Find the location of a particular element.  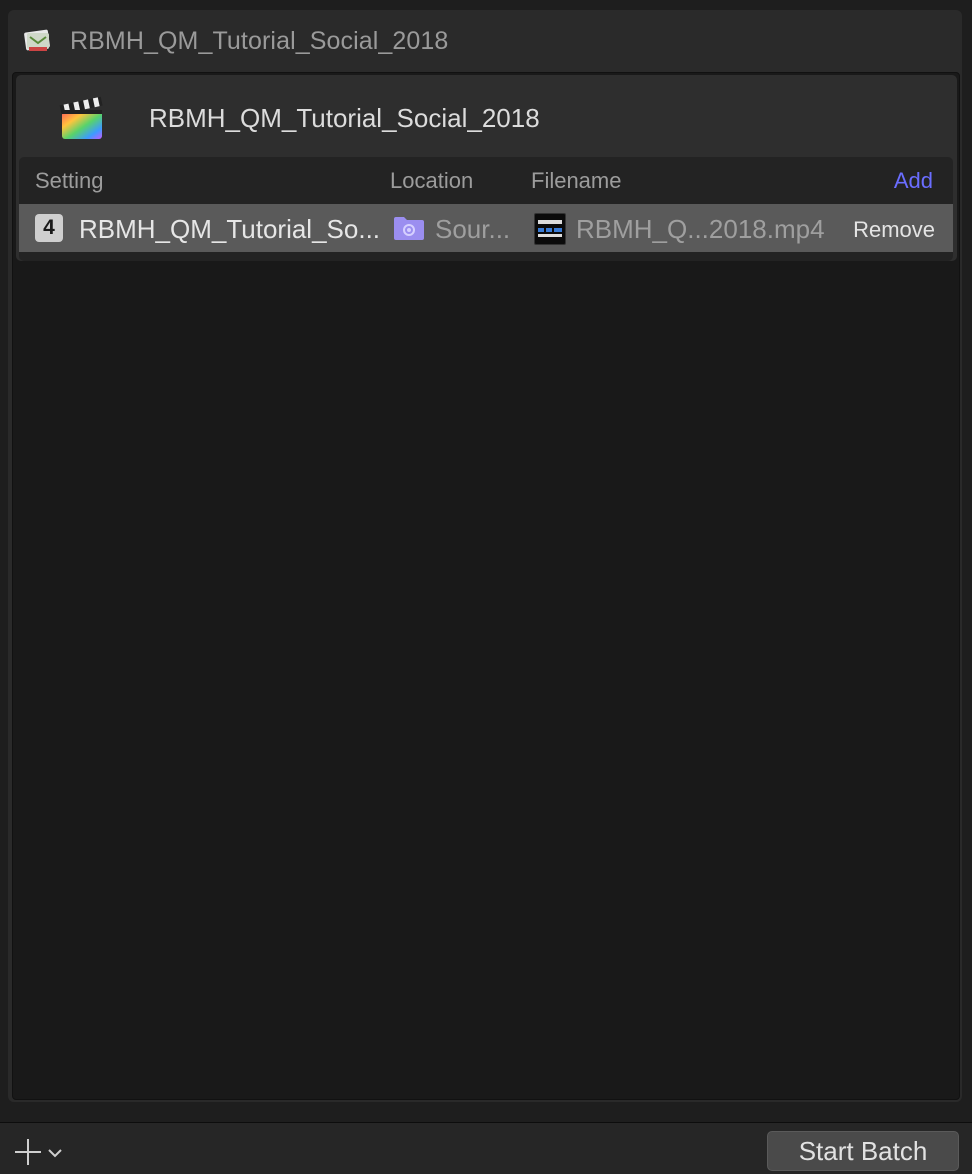

job-header: RBMH_QM_Tutorial_Social_2018 is located at coordinates (486, 116).